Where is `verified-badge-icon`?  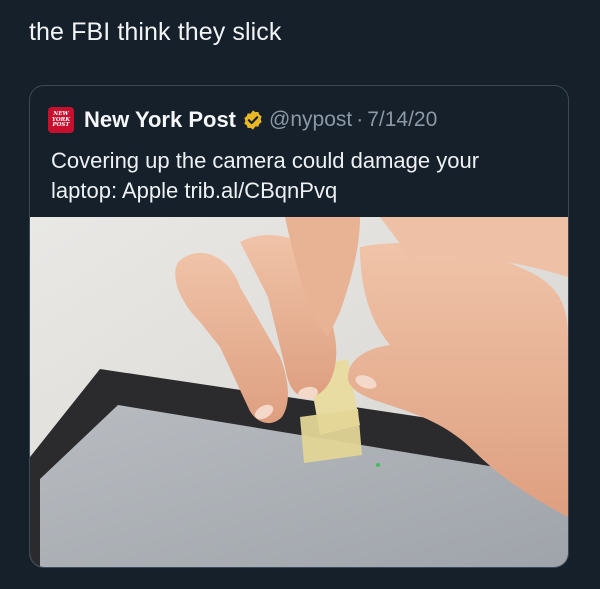
verified-badge-icon is located at coordinates (253, 120).